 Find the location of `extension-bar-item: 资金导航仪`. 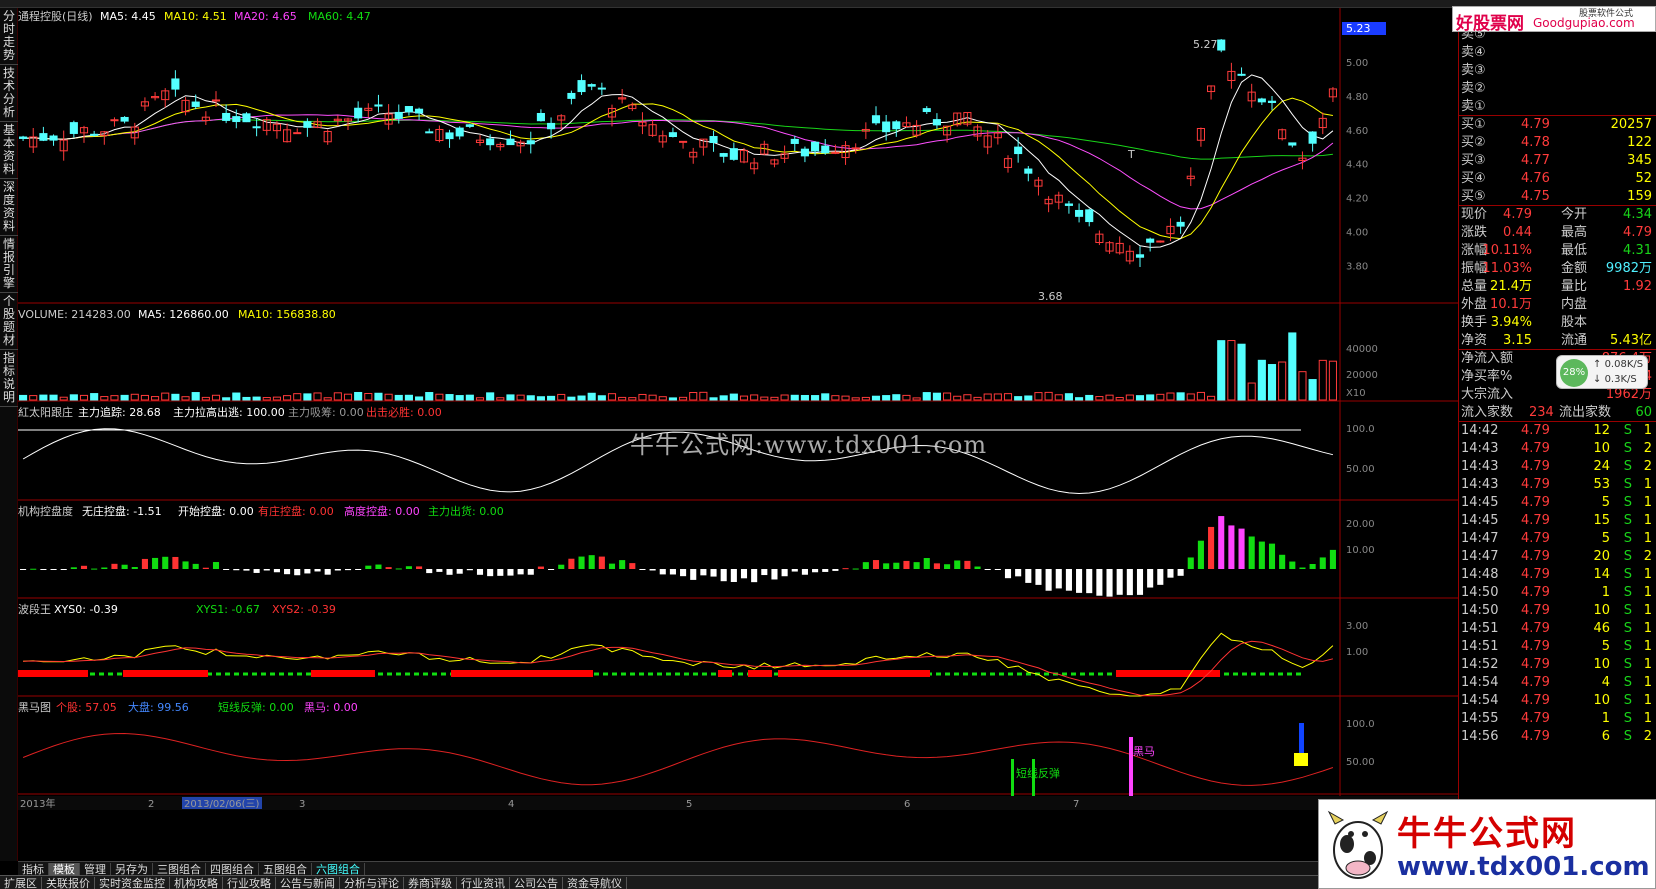

extension-bar-item: 资金导航仪 is located at coordinates (595, 883).